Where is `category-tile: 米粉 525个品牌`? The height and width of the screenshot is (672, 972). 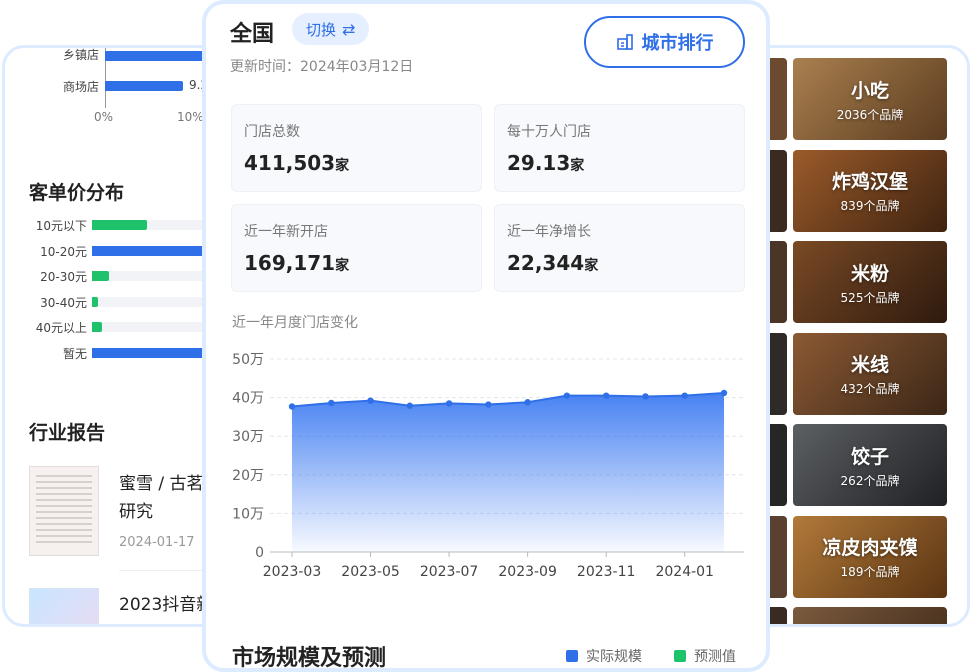
category-tile: 米粉 525个品牌 is located at coordinates (870, 282).